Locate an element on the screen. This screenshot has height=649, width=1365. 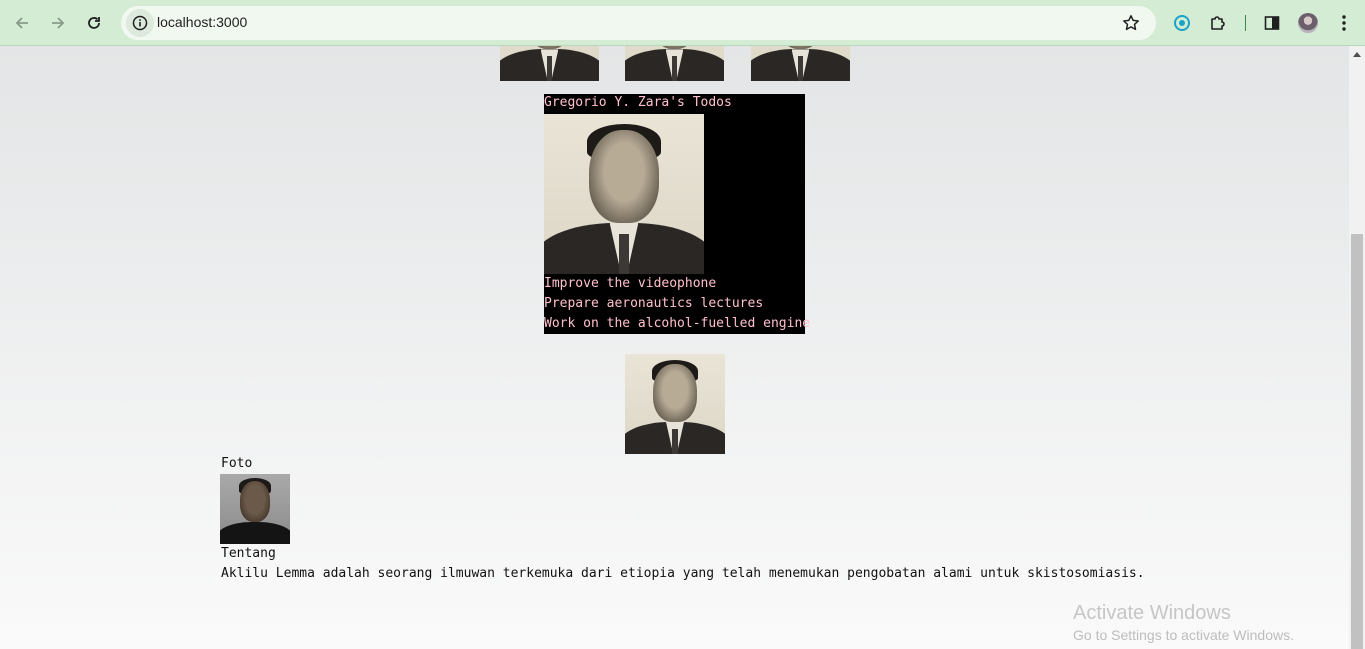
arrow-right-icon is located at coordinates (58, 23).